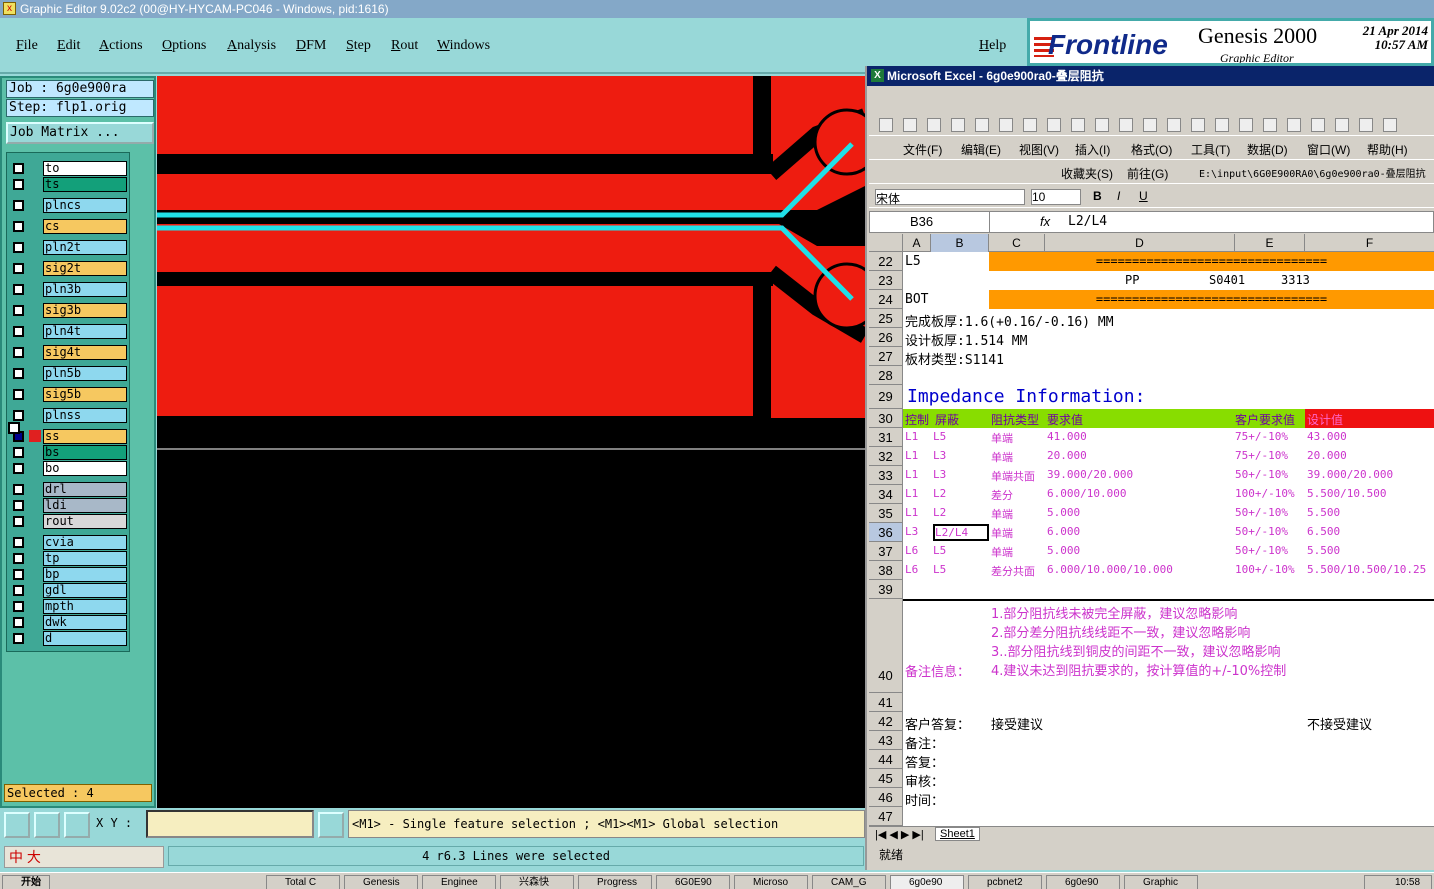 The width and height of the screenshot is (1434, 889). What do you see at coordinates (1002, 552) in the screenshot?
I see `imp-type: 单端` at bounding box center [1002, 552].